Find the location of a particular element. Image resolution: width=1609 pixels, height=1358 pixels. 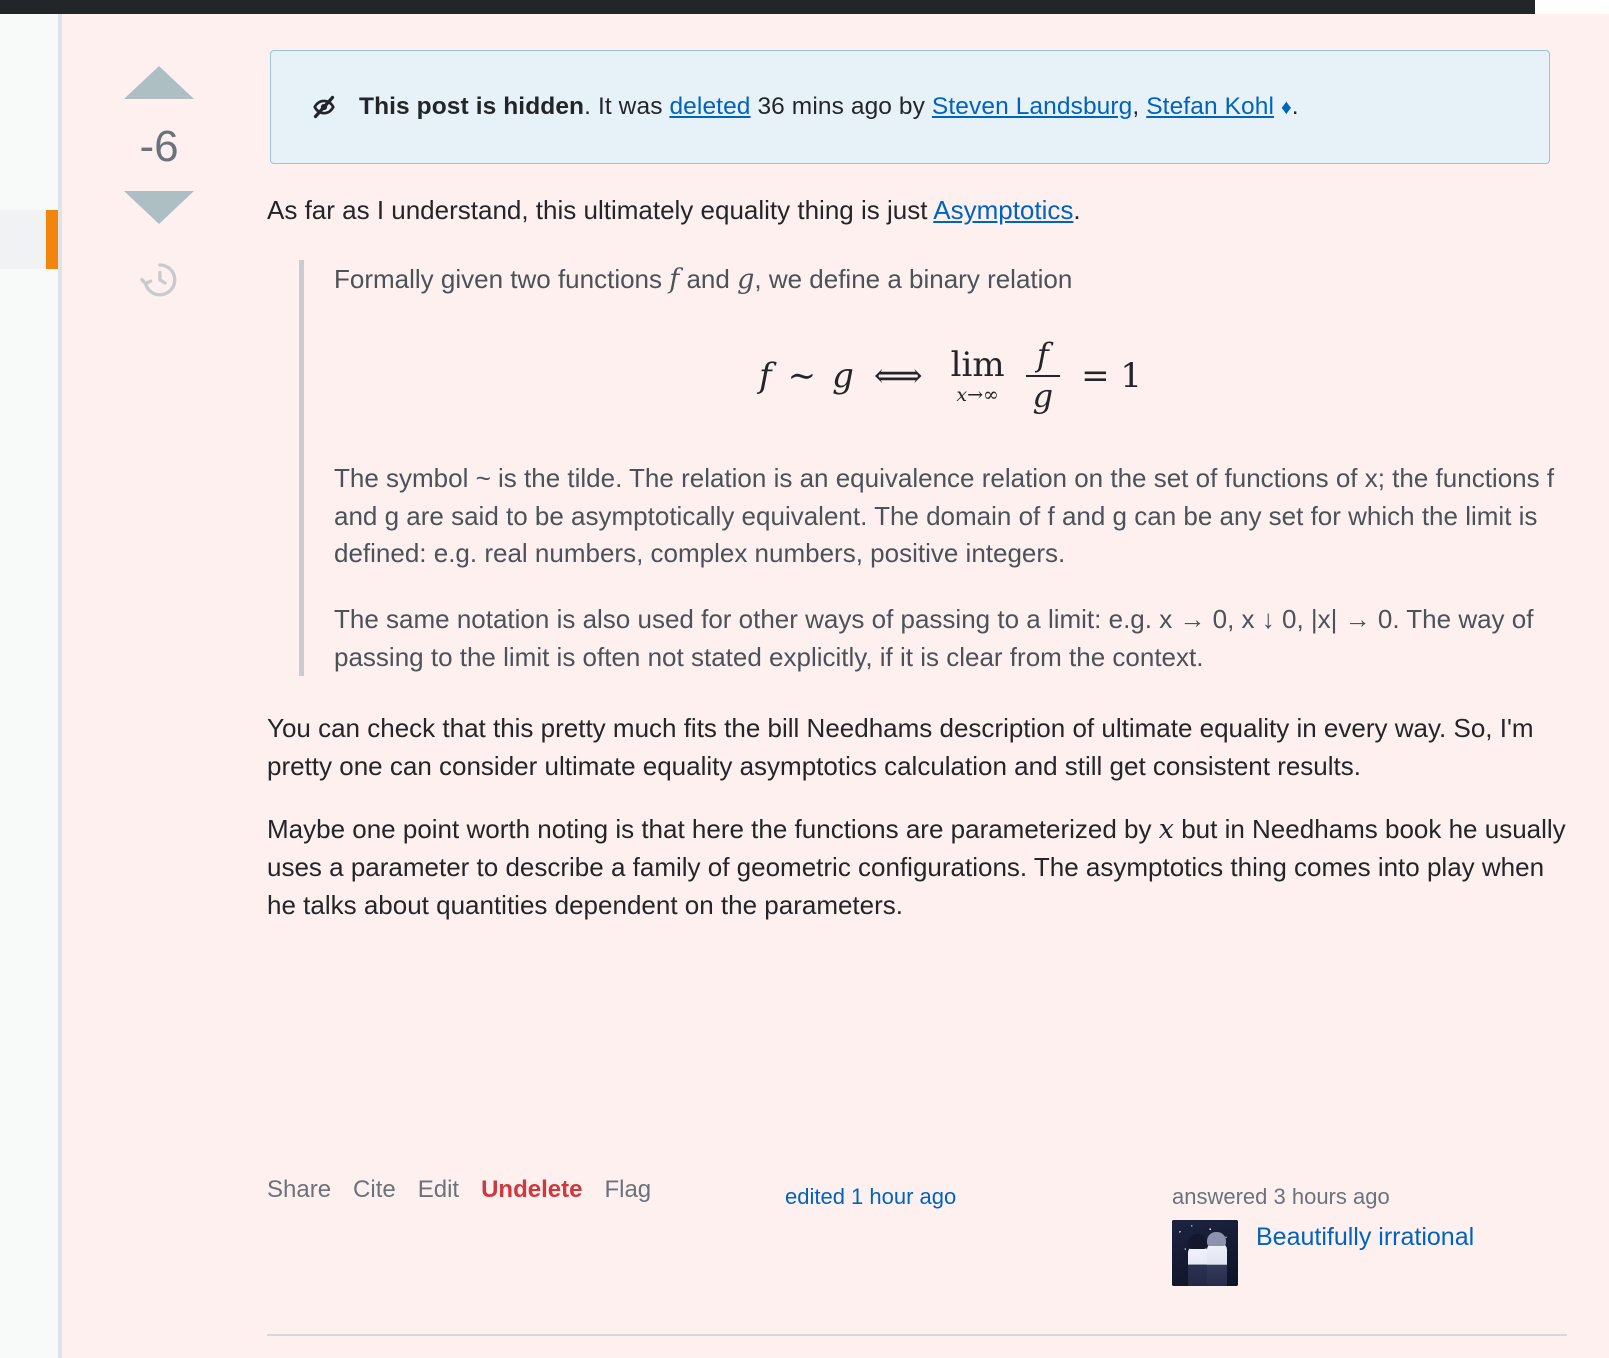

post-bottom-divider is located at coordinates (917, 1335).